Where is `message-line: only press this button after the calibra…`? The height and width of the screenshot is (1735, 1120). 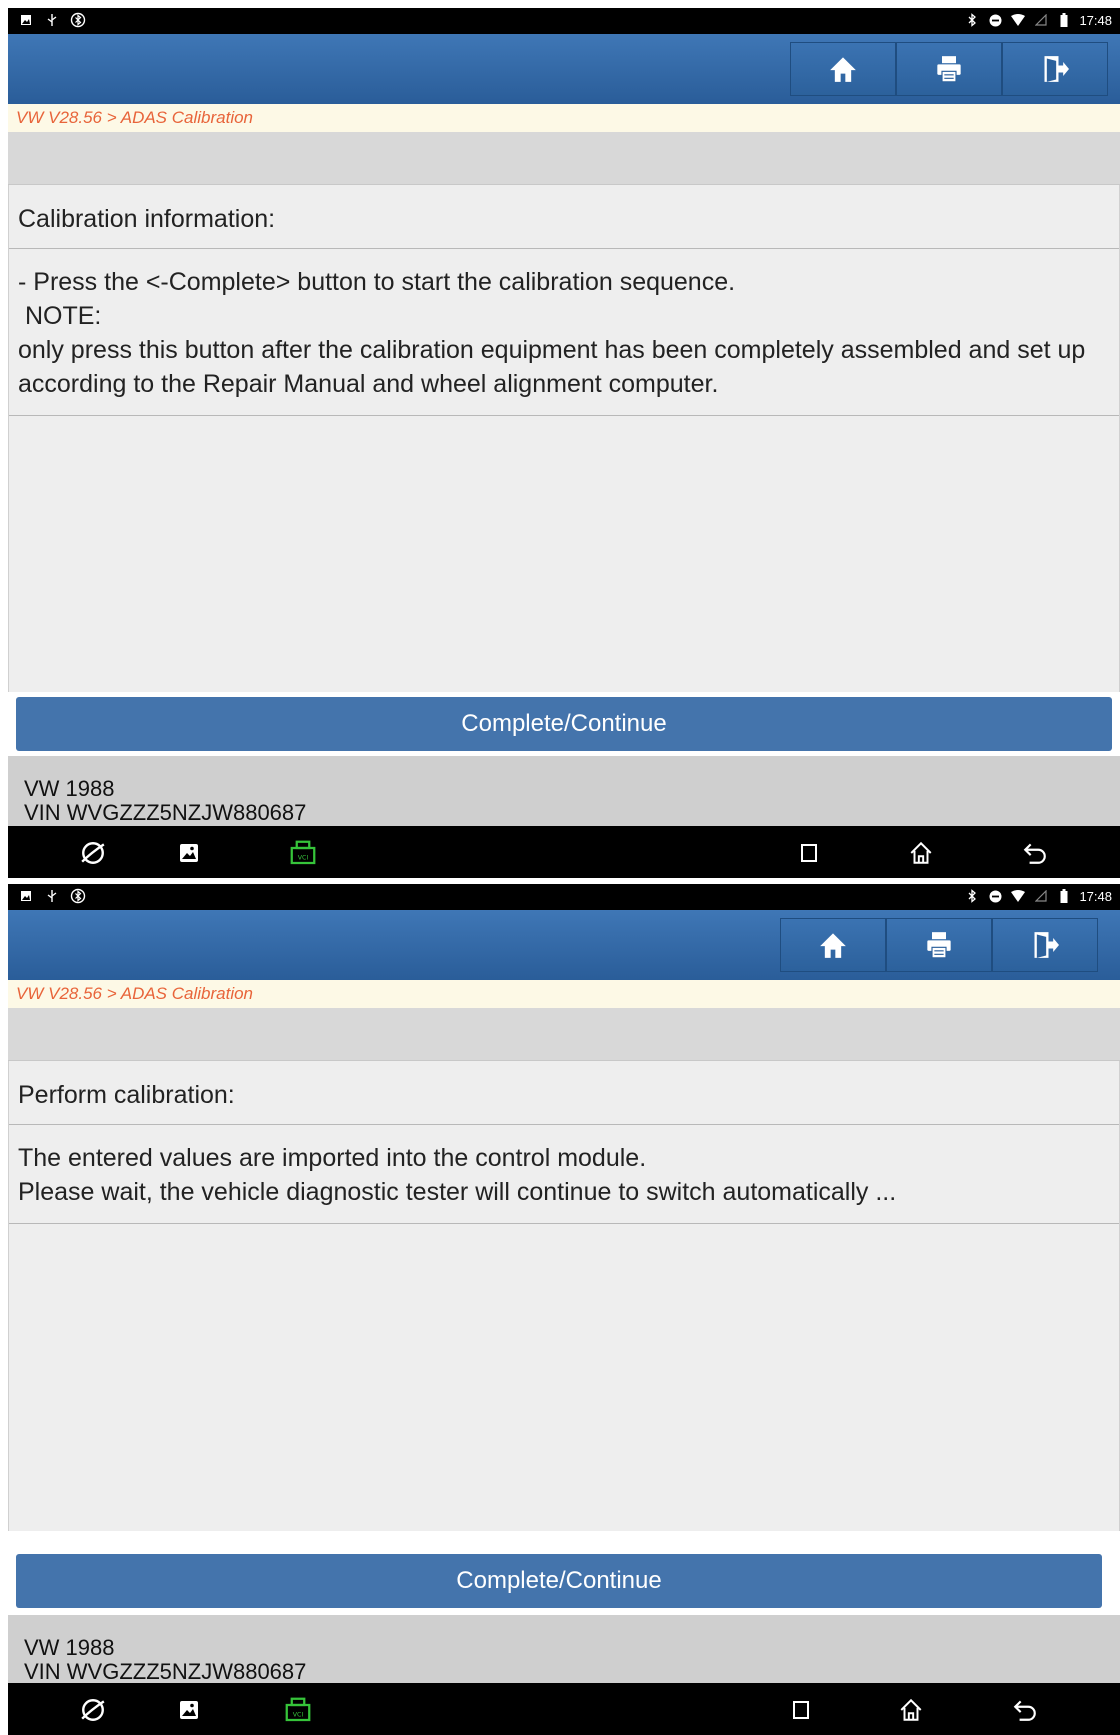
message-line: only press this button after the calibra… is located at coordinates (555, 367).